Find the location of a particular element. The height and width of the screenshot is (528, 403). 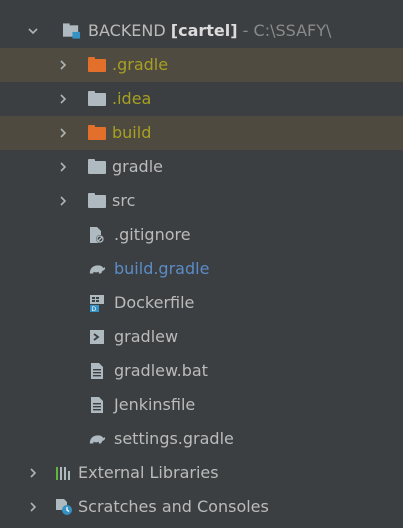

library-icon is located at coordinates (64, 473).